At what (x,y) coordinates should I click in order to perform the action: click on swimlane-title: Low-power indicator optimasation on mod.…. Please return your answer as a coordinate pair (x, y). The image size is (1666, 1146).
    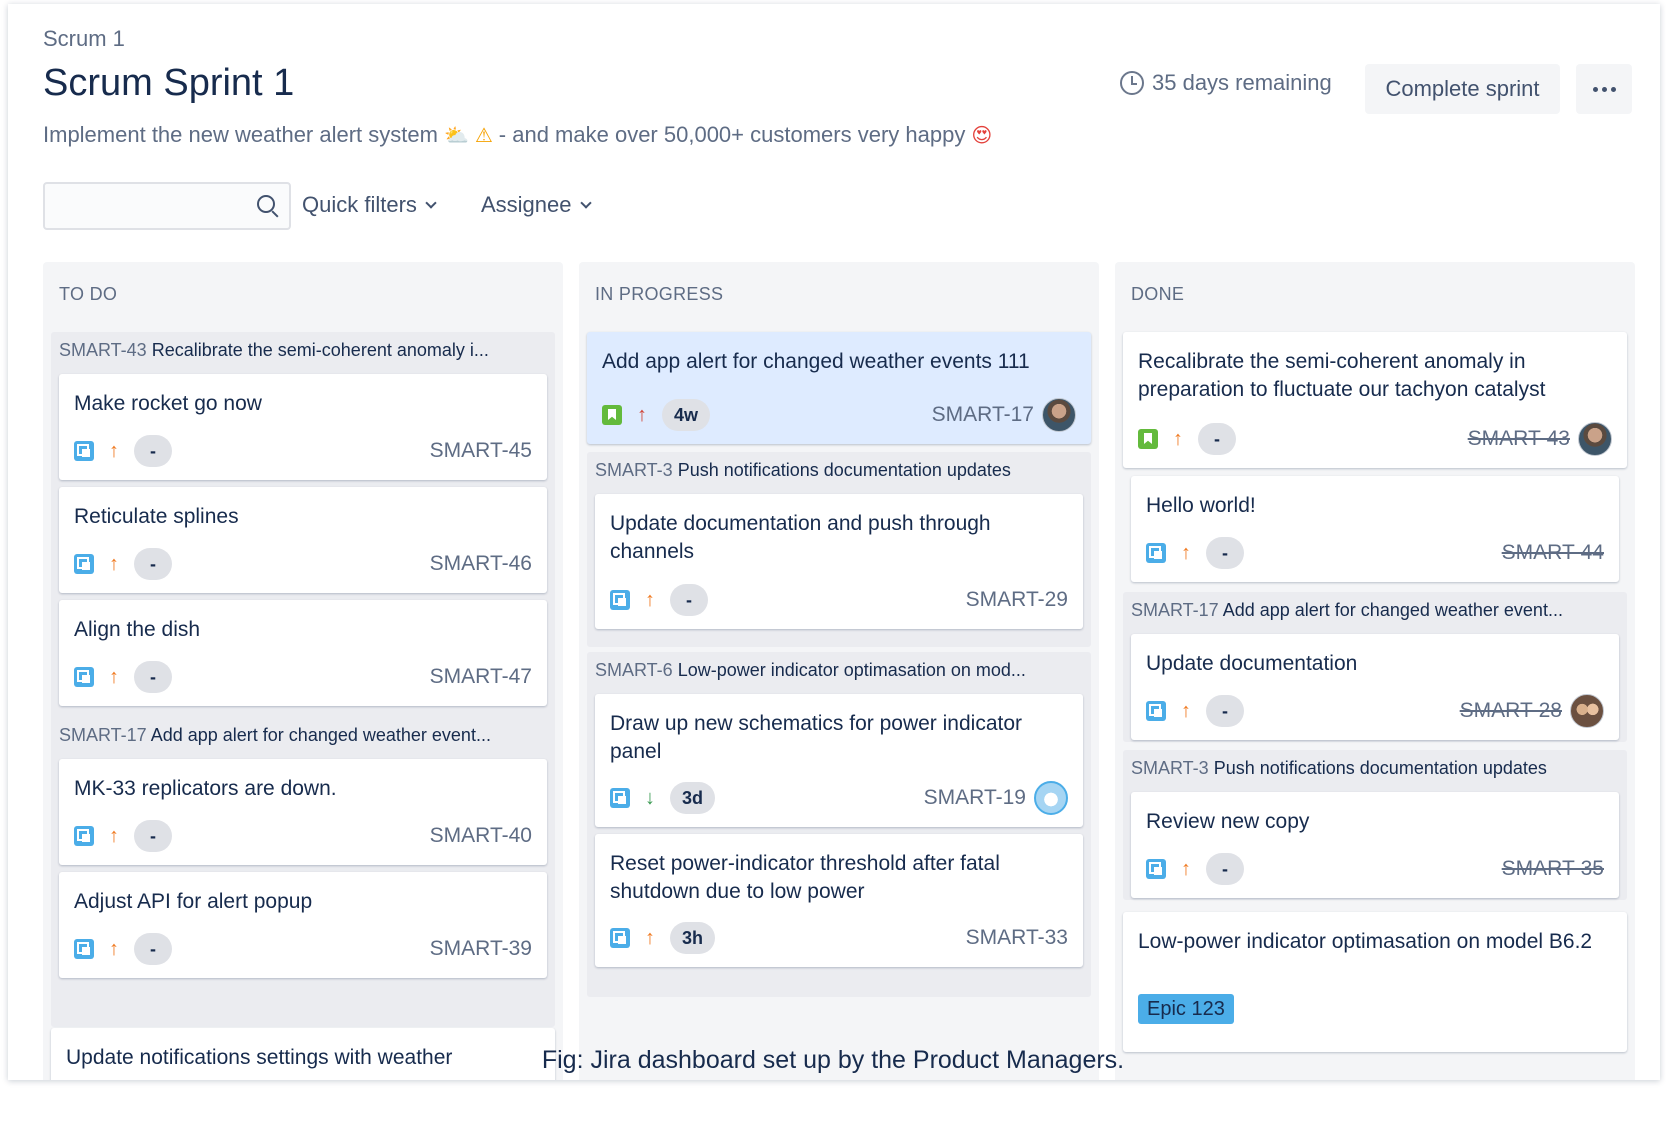
    Looking at the image, I should click on (851, 670).